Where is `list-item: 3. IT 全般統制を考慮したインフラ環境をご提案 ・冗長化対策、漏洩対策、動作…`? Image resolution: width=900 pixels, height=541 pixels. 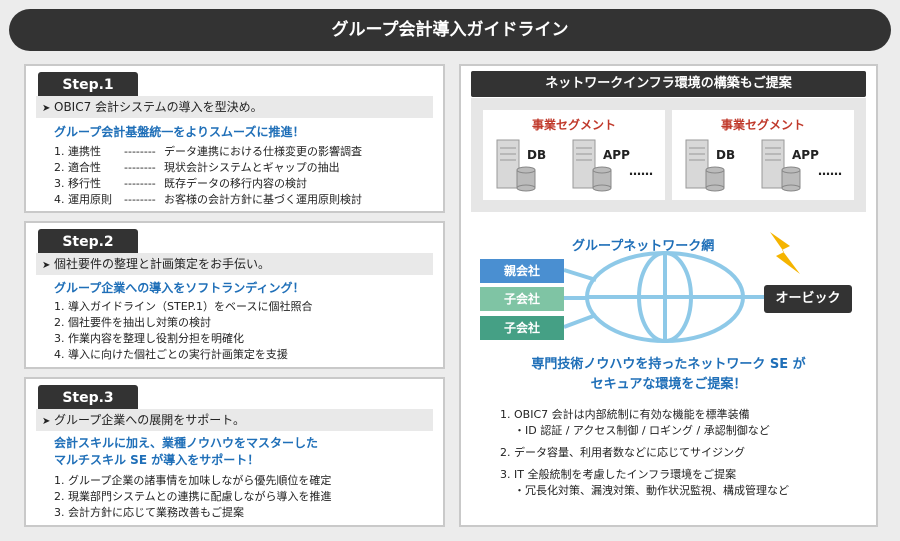
list-item: 3. IT 全般統制を考慮したインフラ環境をご提案 ・冗長化対策、漏洩対策、動作… is located at coordinates (644, 483).